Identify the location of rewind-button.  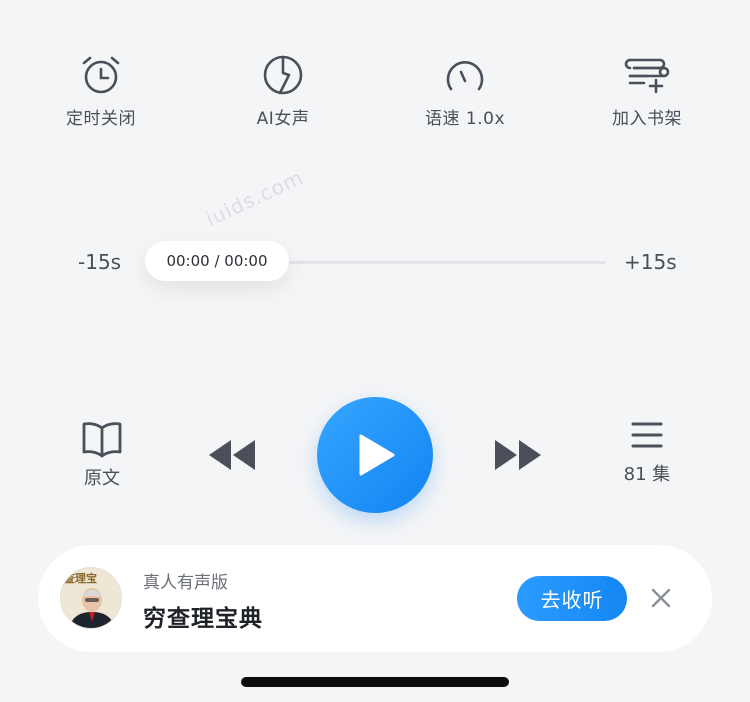
(232, 455).